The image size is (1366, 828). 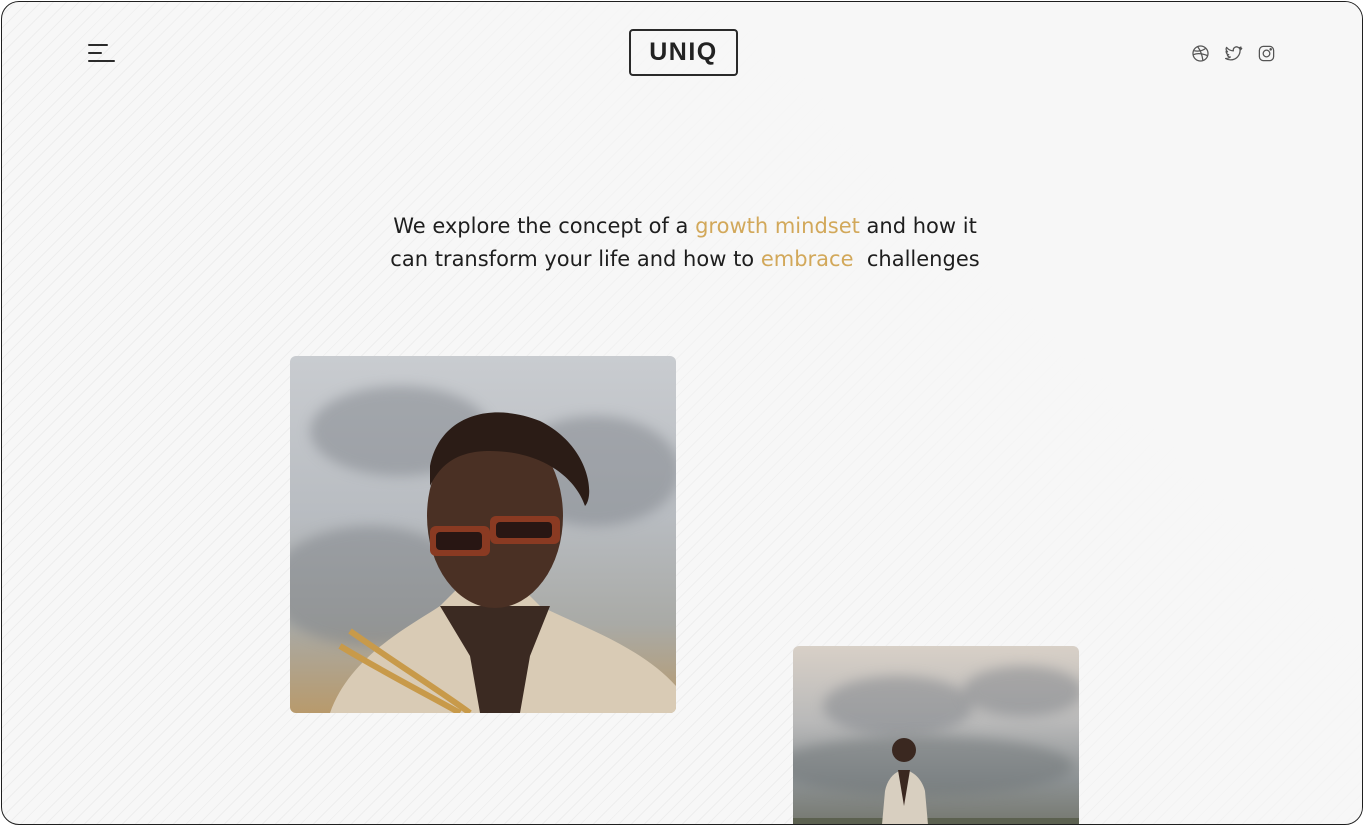 What do you see at coordinates (544, 226) in the screenshot?
I see `headline-text: We explore the concept of a` at bounding box center [544, 226].